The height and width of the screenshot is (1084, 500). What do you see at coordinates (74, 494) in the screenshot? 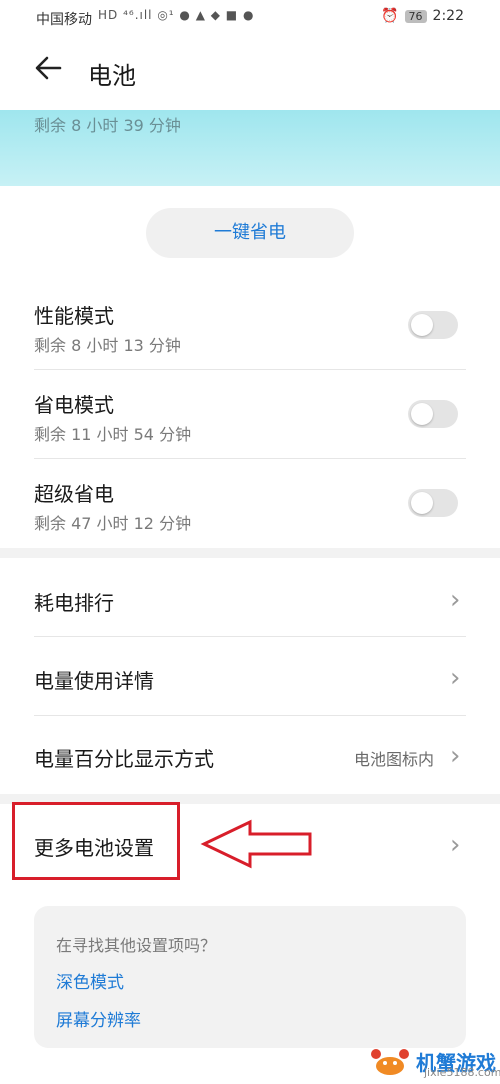
I see `mode-ultra-saving-title: 超级省电` at bounding box center [74, 494].